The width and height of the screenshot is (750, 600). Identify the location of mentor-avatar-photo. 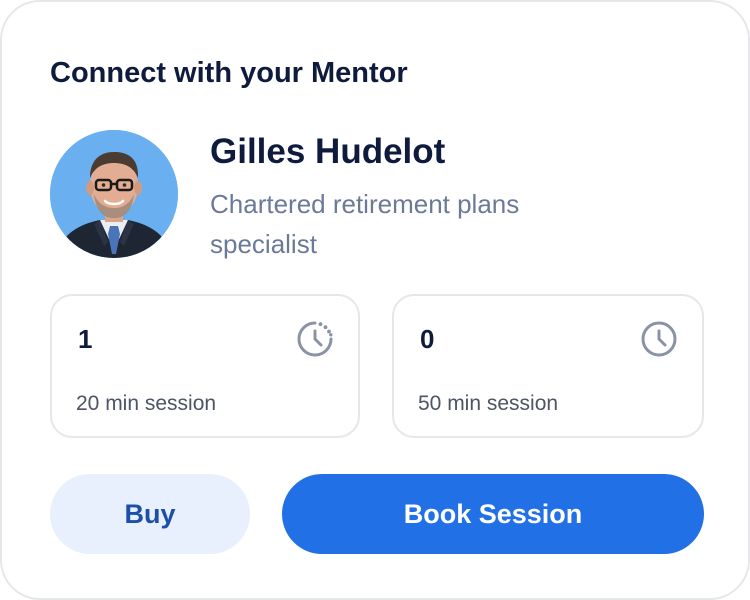
(114, 194).